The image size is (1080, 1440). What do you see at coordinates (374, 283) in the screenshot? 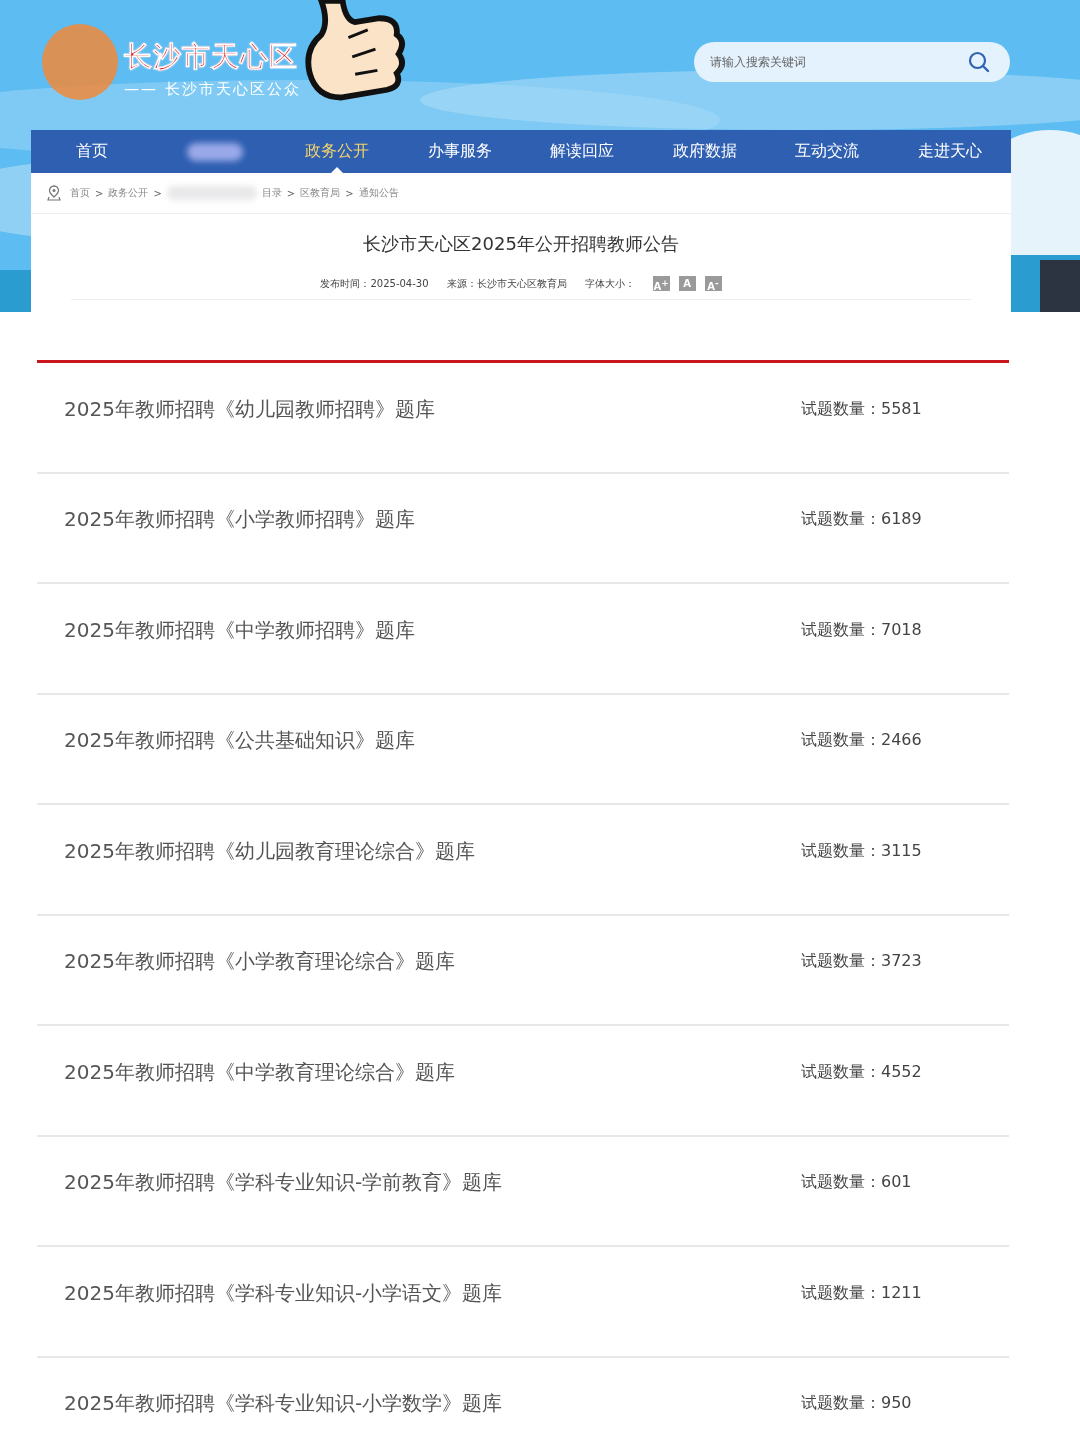
I see `publish-date: 发布时间：2025-04-30` at bounding box center [374, 283].